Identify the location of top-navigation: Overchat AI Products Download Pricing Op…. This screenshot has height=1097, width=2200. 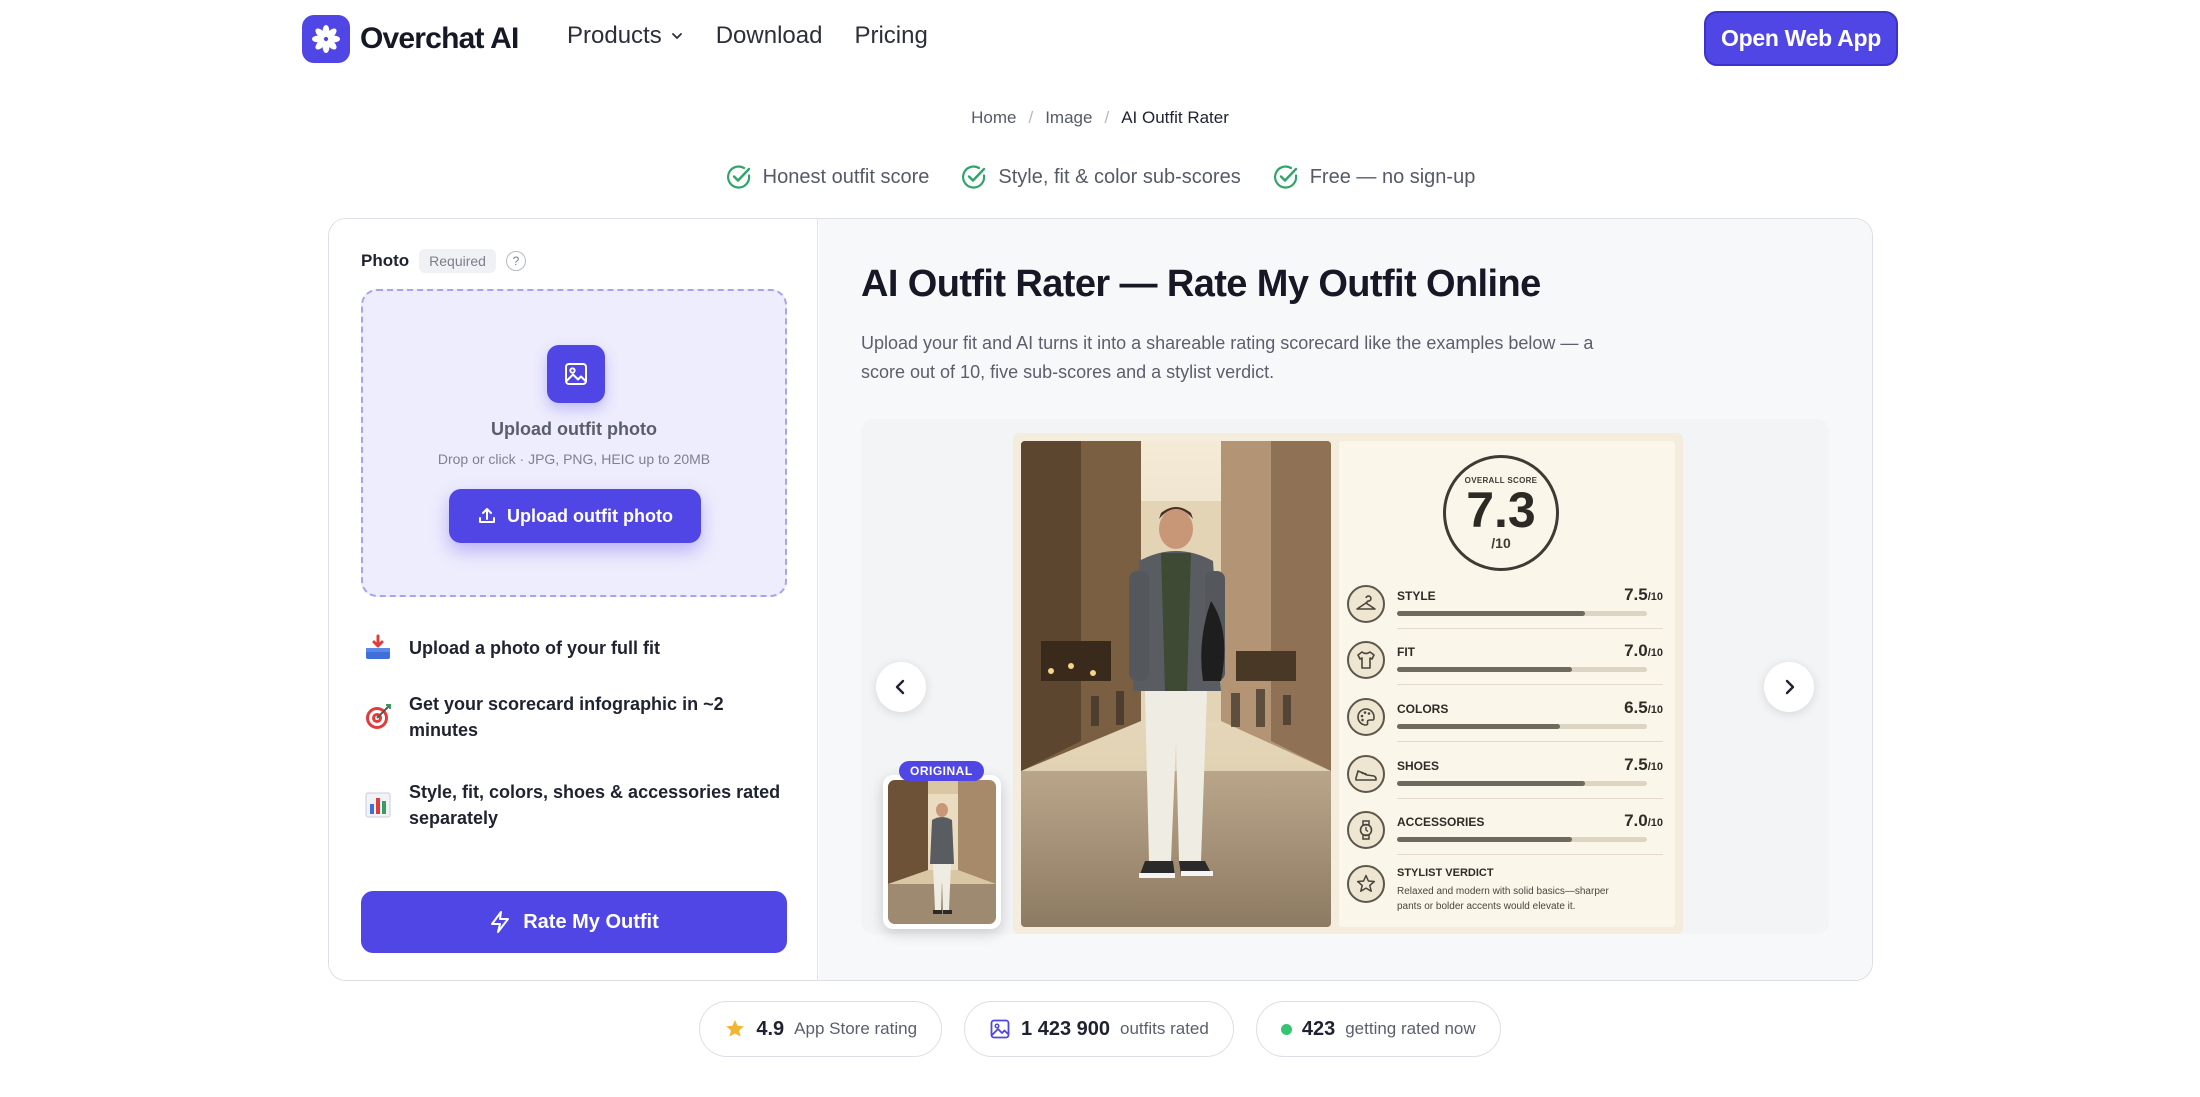
(1100, 39).